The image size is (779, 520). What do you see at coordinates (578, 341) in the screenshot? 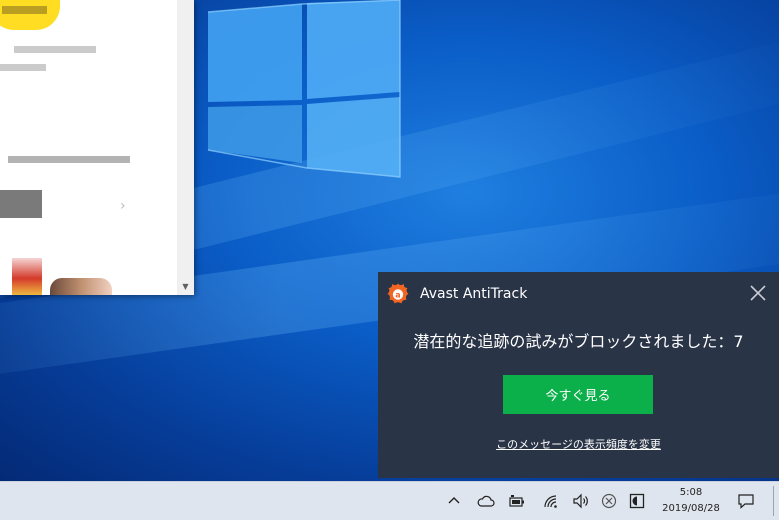
I see `notification-message: 潜在的な追跡の試みがブロックされました：7` at bounding box center [578, 341].